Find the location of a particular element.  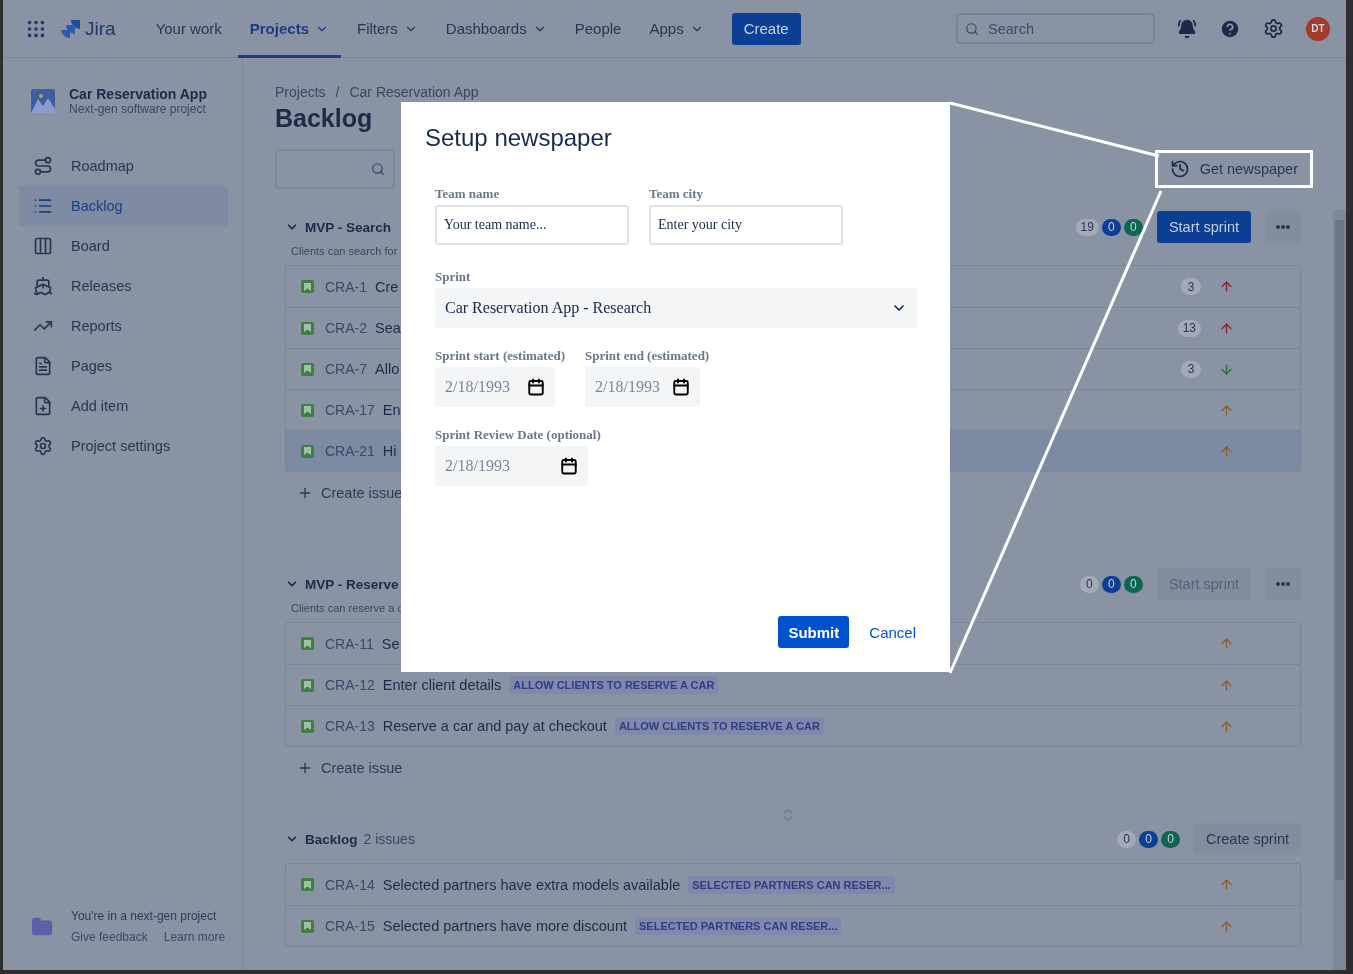

field-label: Team name is located at coordinates (468, 194).